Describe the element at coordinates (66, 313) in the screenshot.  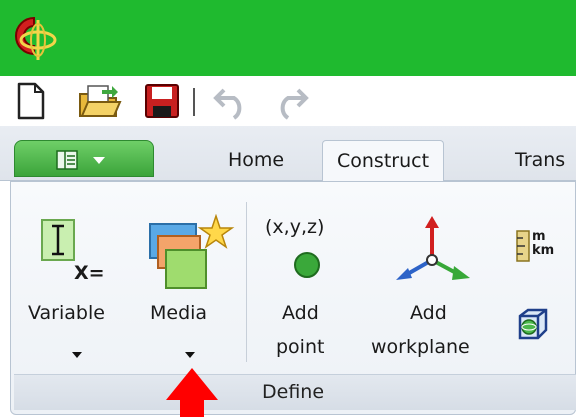
I see `variable-label: Variable` at that location.